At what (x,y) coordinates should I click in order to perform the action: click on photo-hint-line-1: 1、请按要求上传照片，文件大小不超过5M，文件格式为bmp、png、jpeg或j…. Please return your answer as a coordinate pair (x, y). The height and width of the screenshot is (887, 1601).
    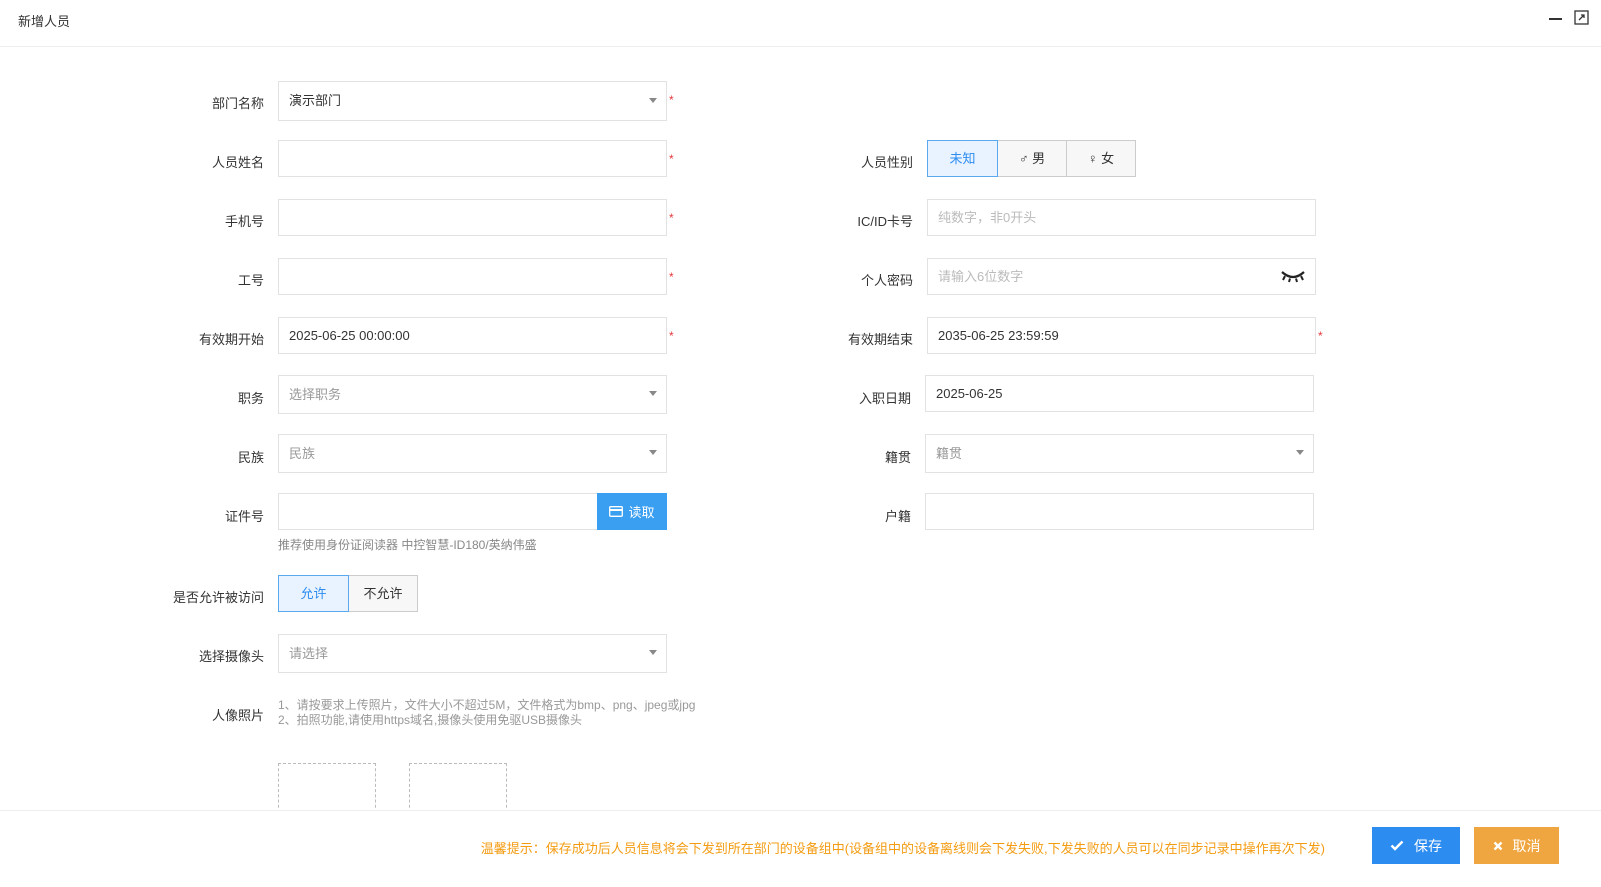
    Looking at the image, I should click on (487, 705).